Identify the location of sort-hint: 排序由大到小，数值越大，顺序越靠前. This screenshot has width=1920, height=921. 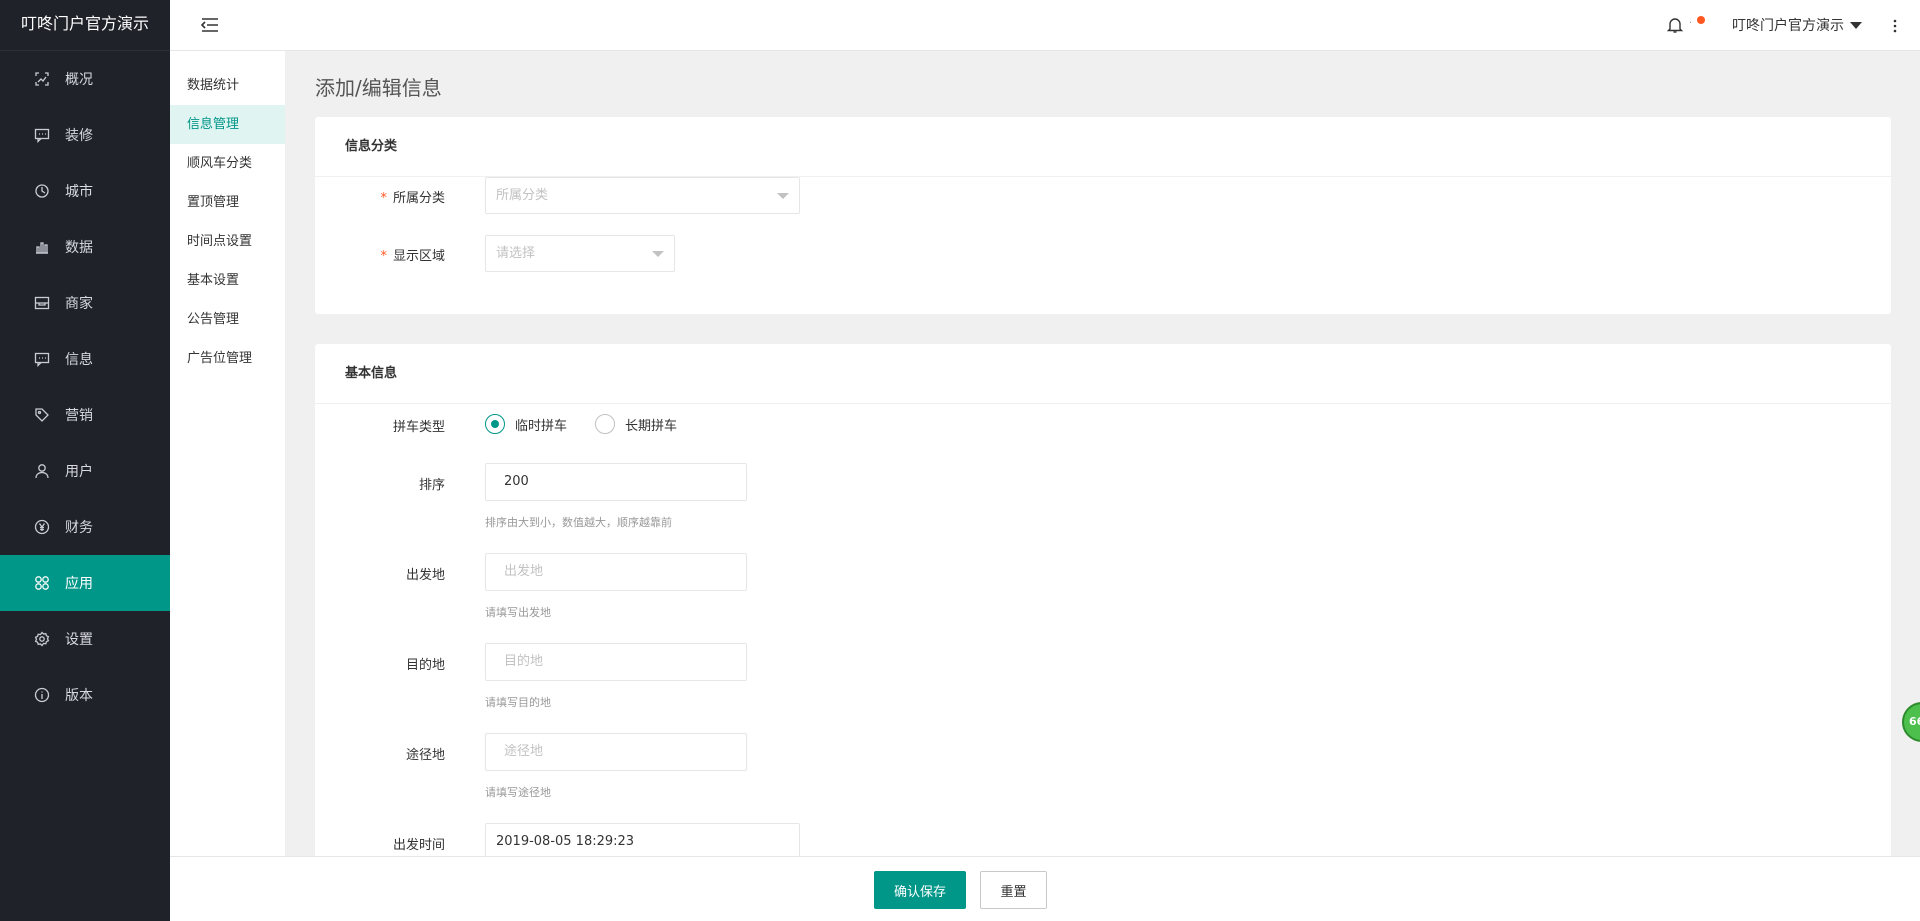
(578, 522).